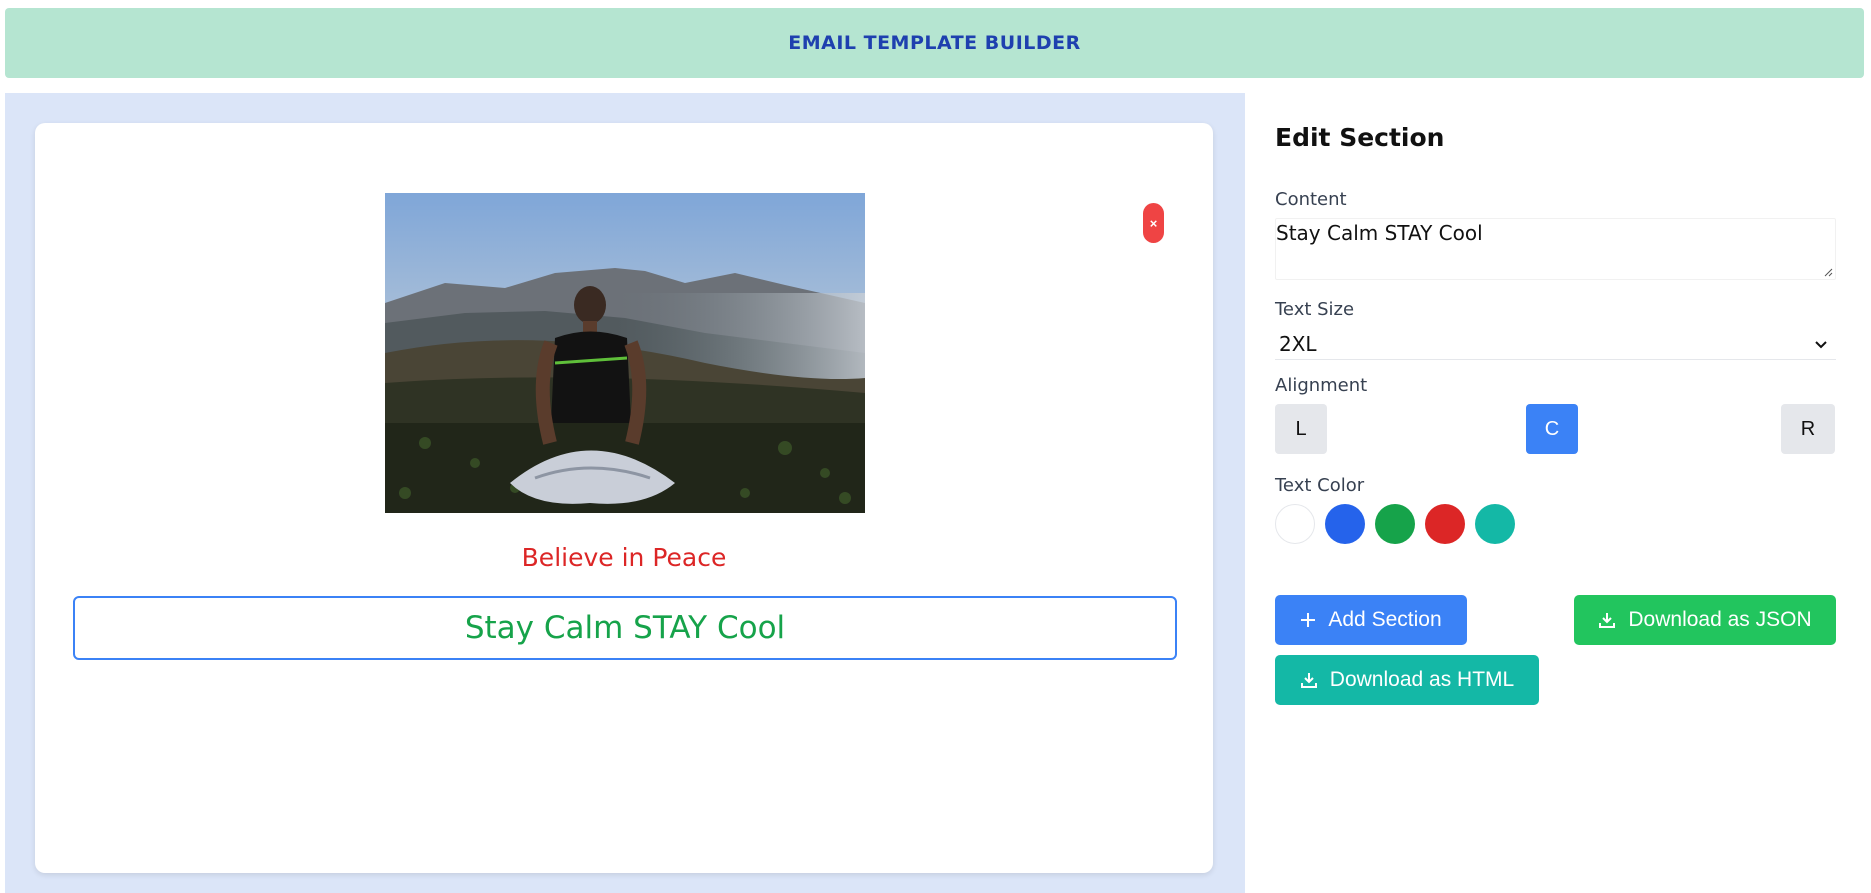 This screenshot has height=893, width=1871. What do you see at coordinates (1552, 429) in the screenshot?
I see `align-center-button: C` at bounding box center [1552, 429].